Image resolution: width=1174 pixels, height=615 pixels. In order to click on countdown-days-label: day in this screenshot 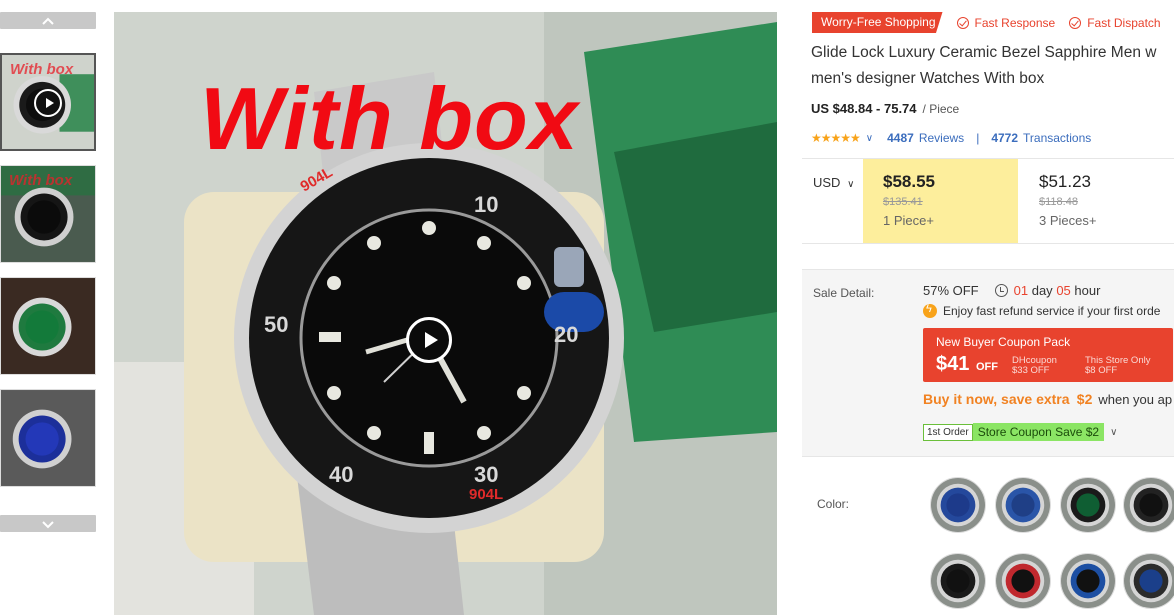, I will do `click(1042, 290)`.